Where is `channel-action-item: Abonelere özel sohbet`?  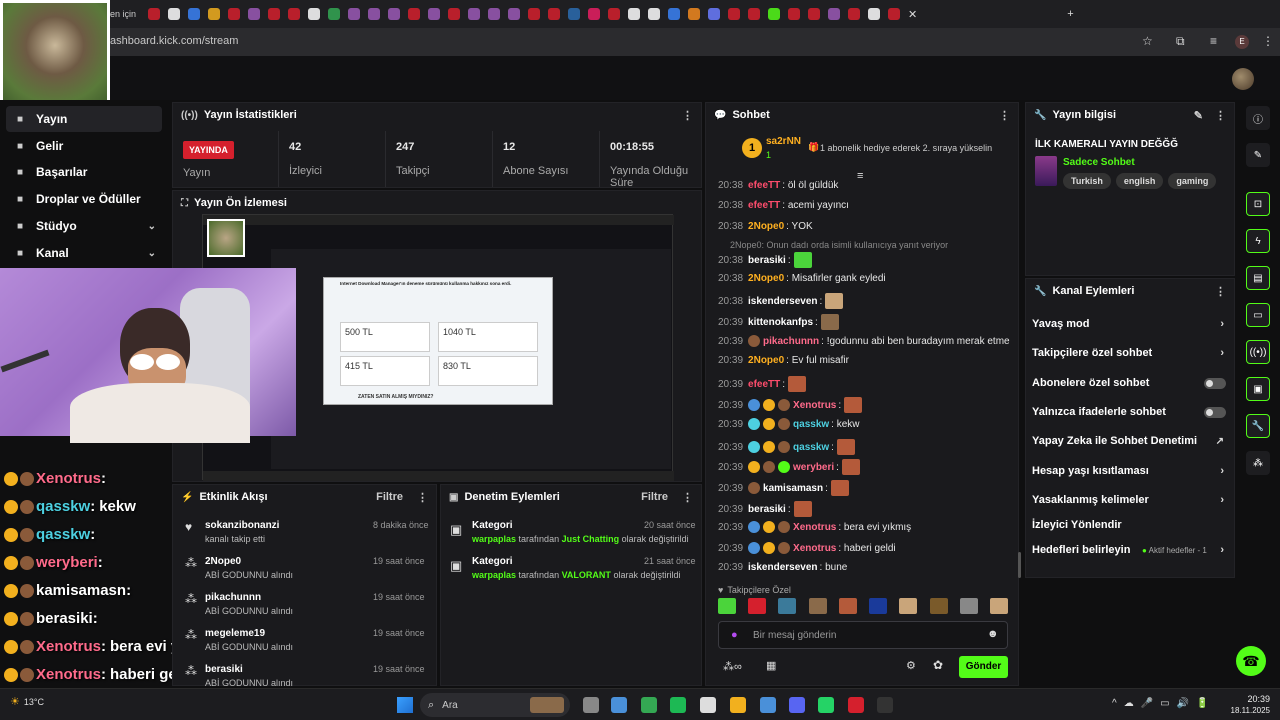 channel-action-item: Abonelere özel sohbet is located at coordinates (1131, 383).